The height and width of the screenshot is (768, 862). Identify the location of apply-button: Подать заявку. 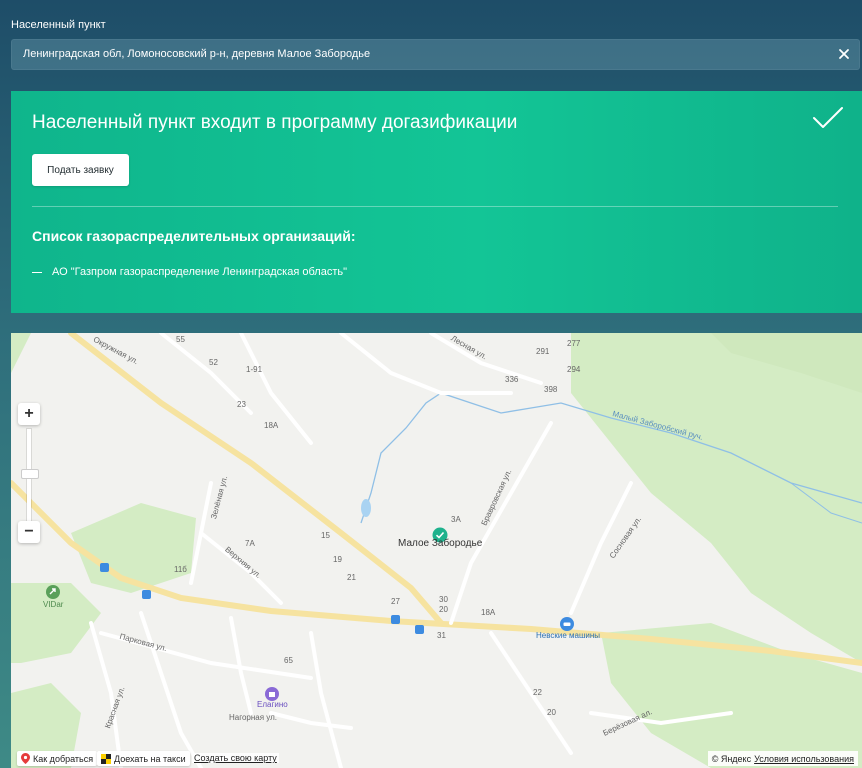
(80, 170).